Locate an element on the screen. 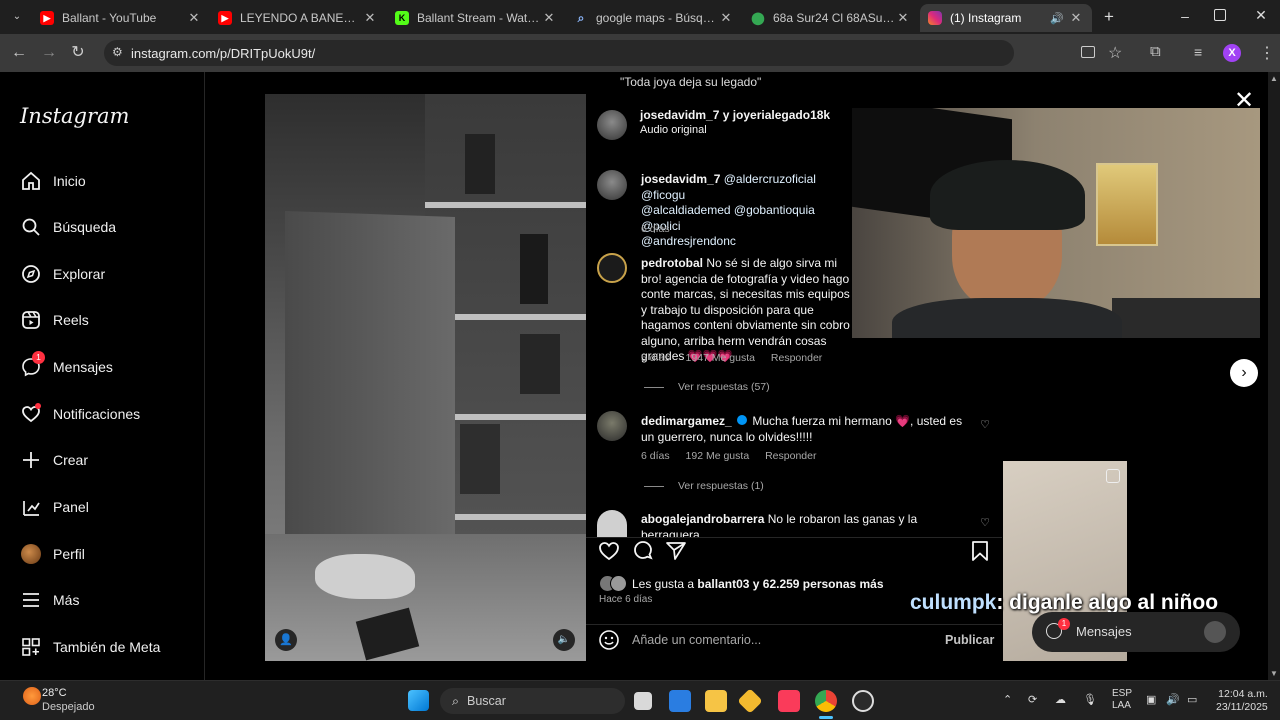  new-tab-button: + is located at coordinates (1109, 17).